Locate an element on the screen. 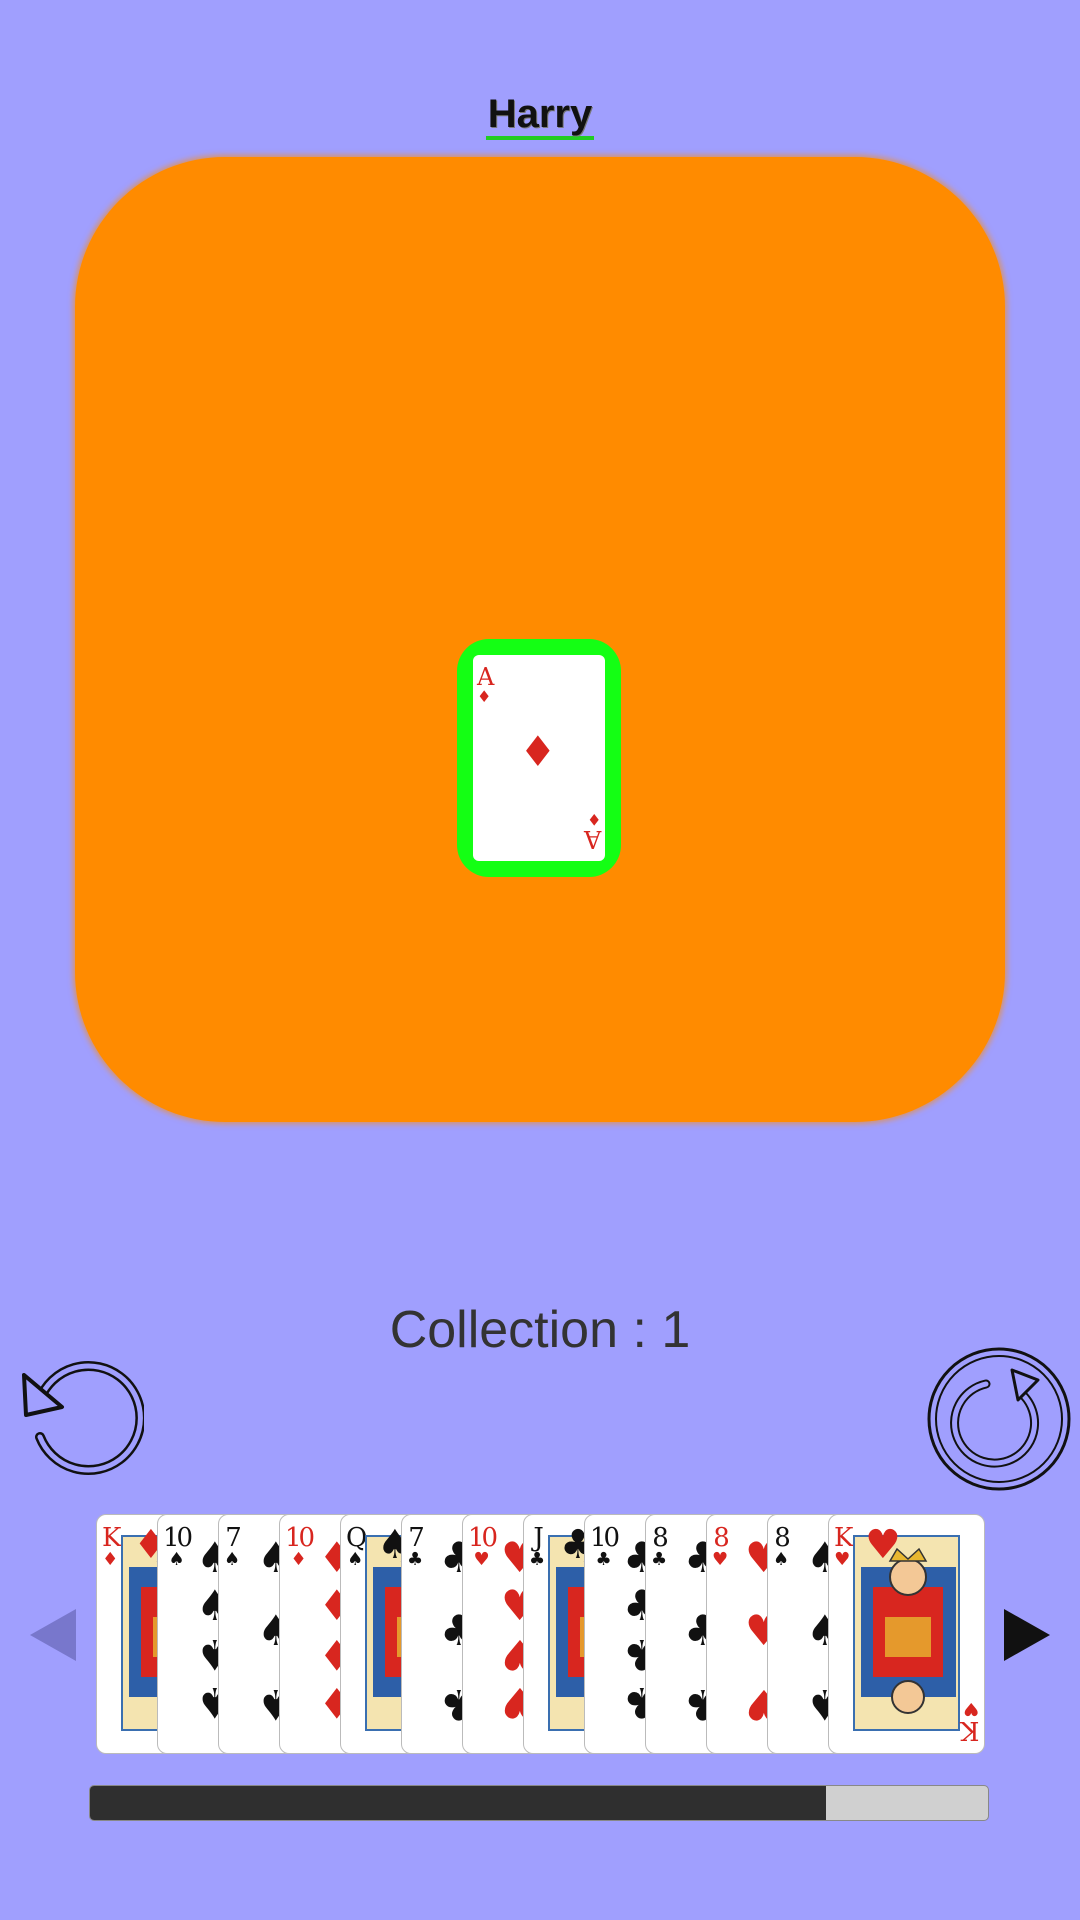 Image resolution: width=1080 pixels, height=1920 pixels. undo-arrow-icon is located at coordinates (84, 1418).